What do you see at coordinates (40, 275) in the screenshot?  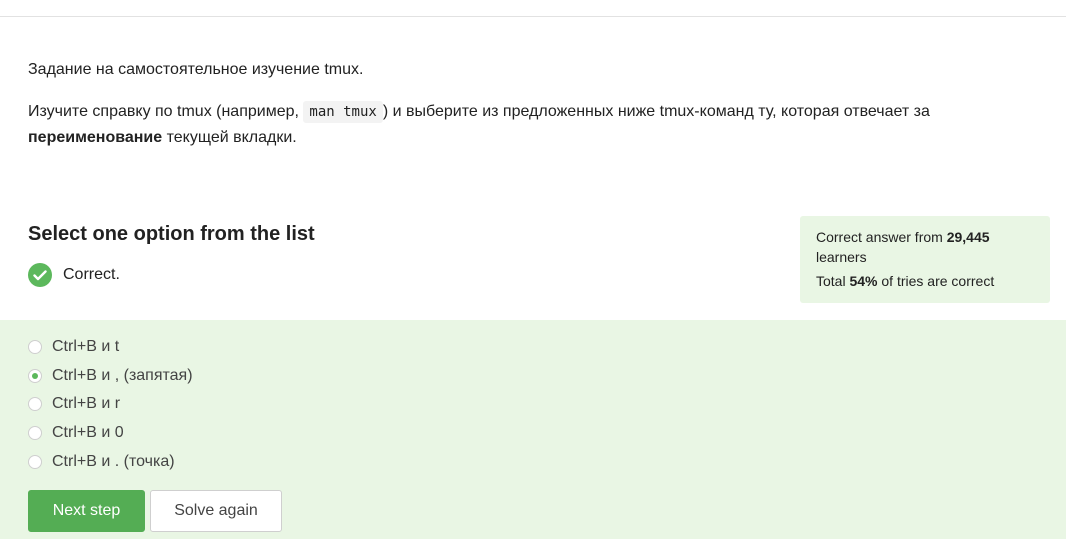 I see `check-circle-icon` at bounding box center [40, 275].